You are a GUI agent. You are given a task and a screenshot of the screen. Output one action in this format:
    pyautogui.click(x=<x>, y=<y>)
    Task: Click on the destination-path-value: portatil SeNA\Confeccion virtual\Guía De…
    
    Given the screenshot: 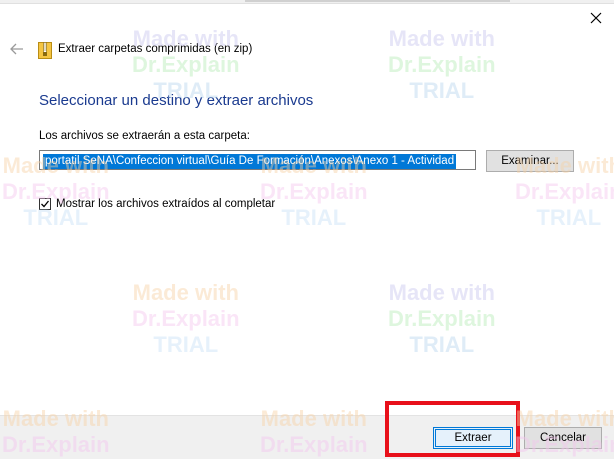 What is the action you would take?
    pyautogui.click(x=250, y=161)
    